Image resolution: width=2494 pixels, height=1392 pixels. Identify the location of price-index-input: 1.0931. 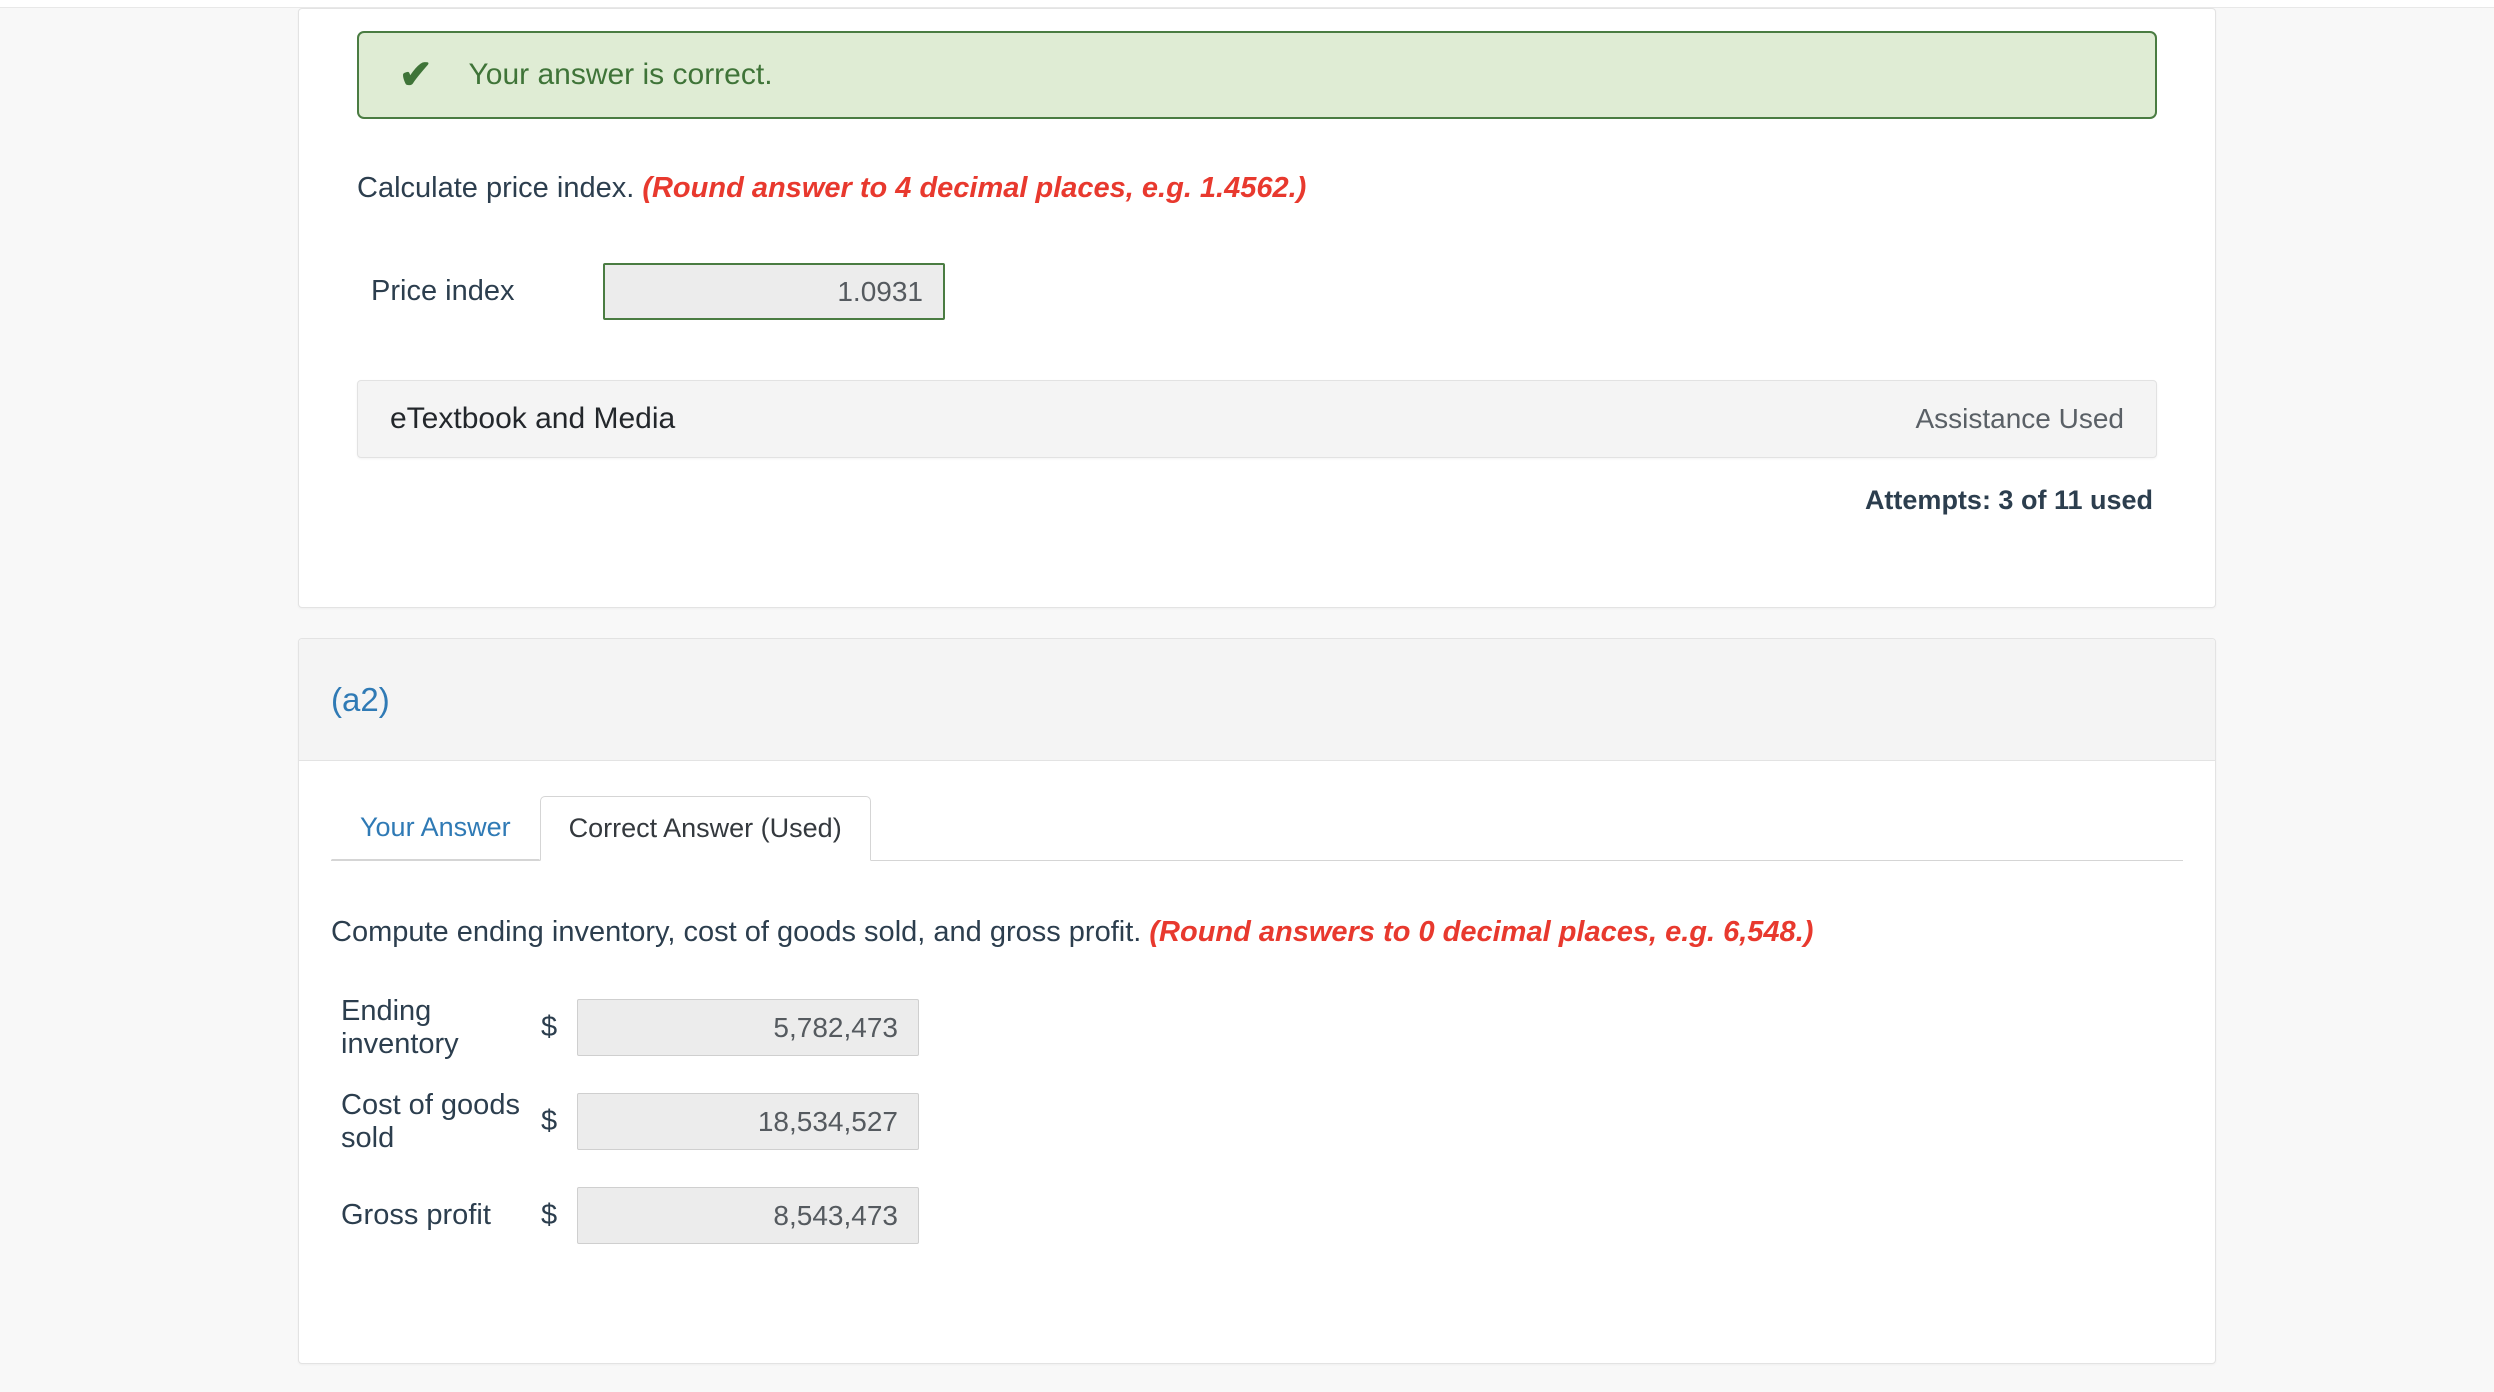
(774, 292).